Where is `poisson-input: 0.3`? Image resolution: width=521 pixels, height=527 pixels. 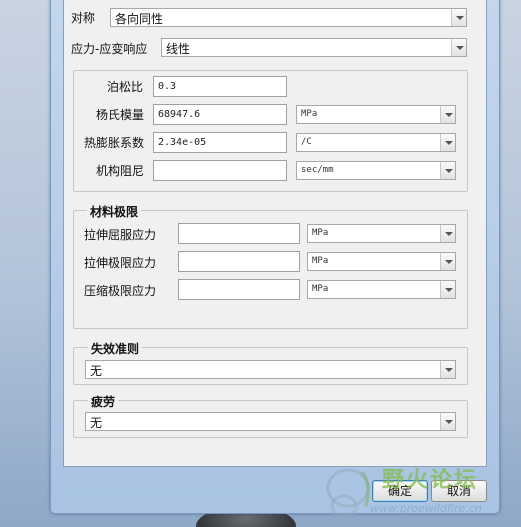 poisson-input: 0.3 is located at coordinates (220, 86).